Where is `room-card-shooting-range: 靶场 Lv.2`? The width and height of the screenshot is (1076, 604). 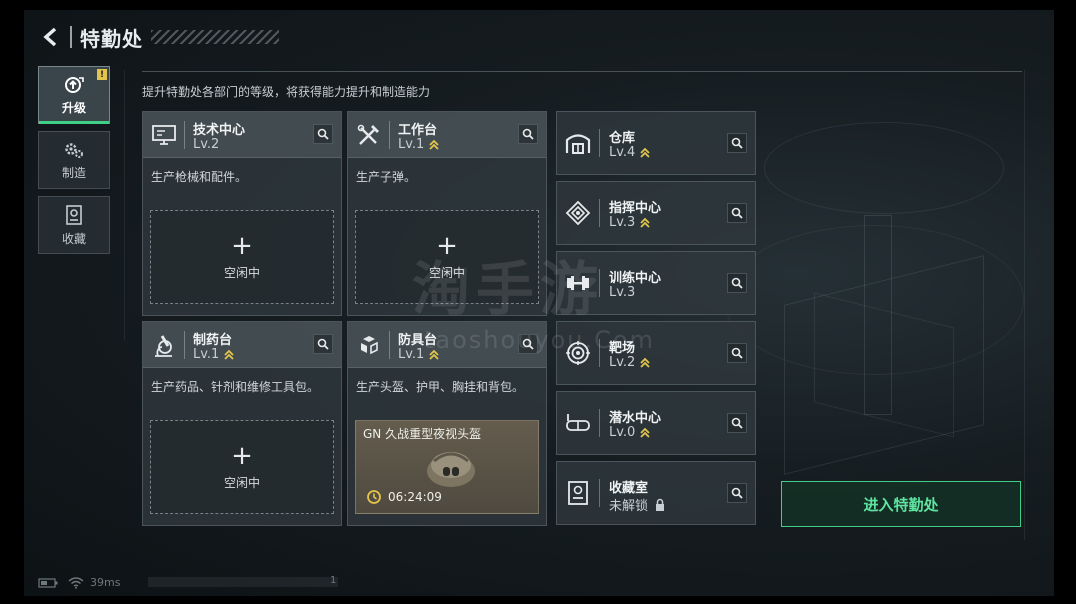 room-card-shooting-range: 靶场 Lv.2 is located at coordinates (656, 353).